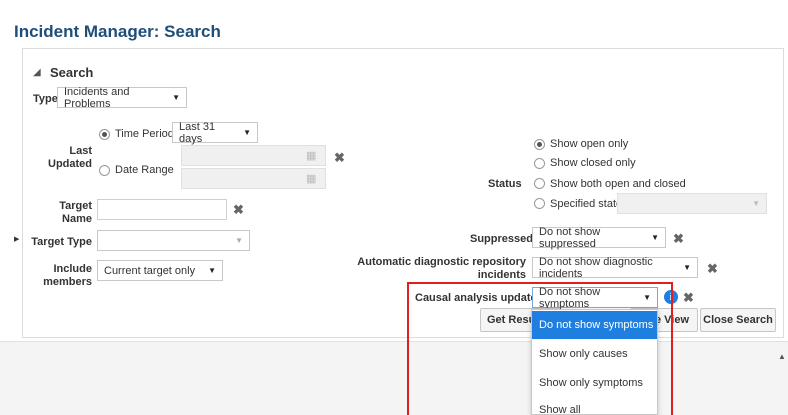  Describe the element at coordinates (45, 99) in the screenshot. I see `type-label: Type` at that location.